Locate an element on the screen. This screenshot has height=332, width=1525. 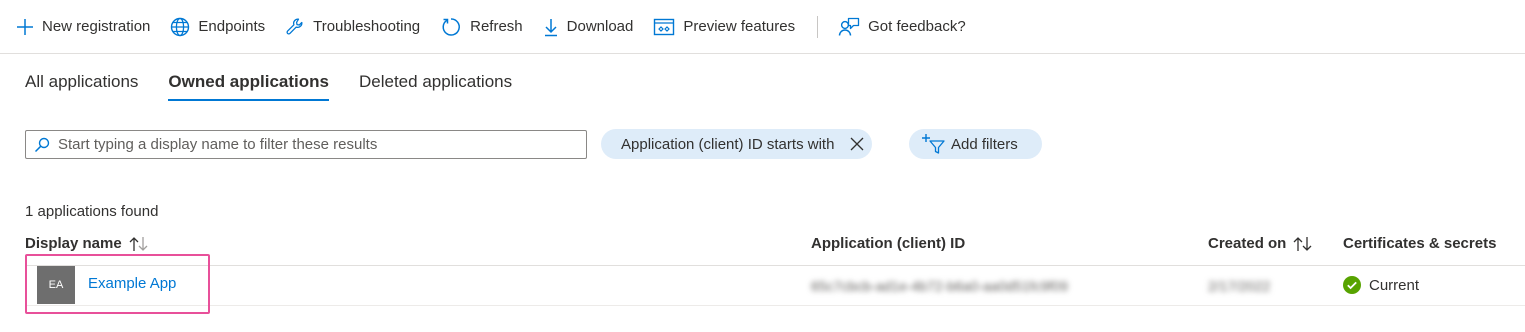
preview-features-button: Preview features is located at coordinates (724, 27).